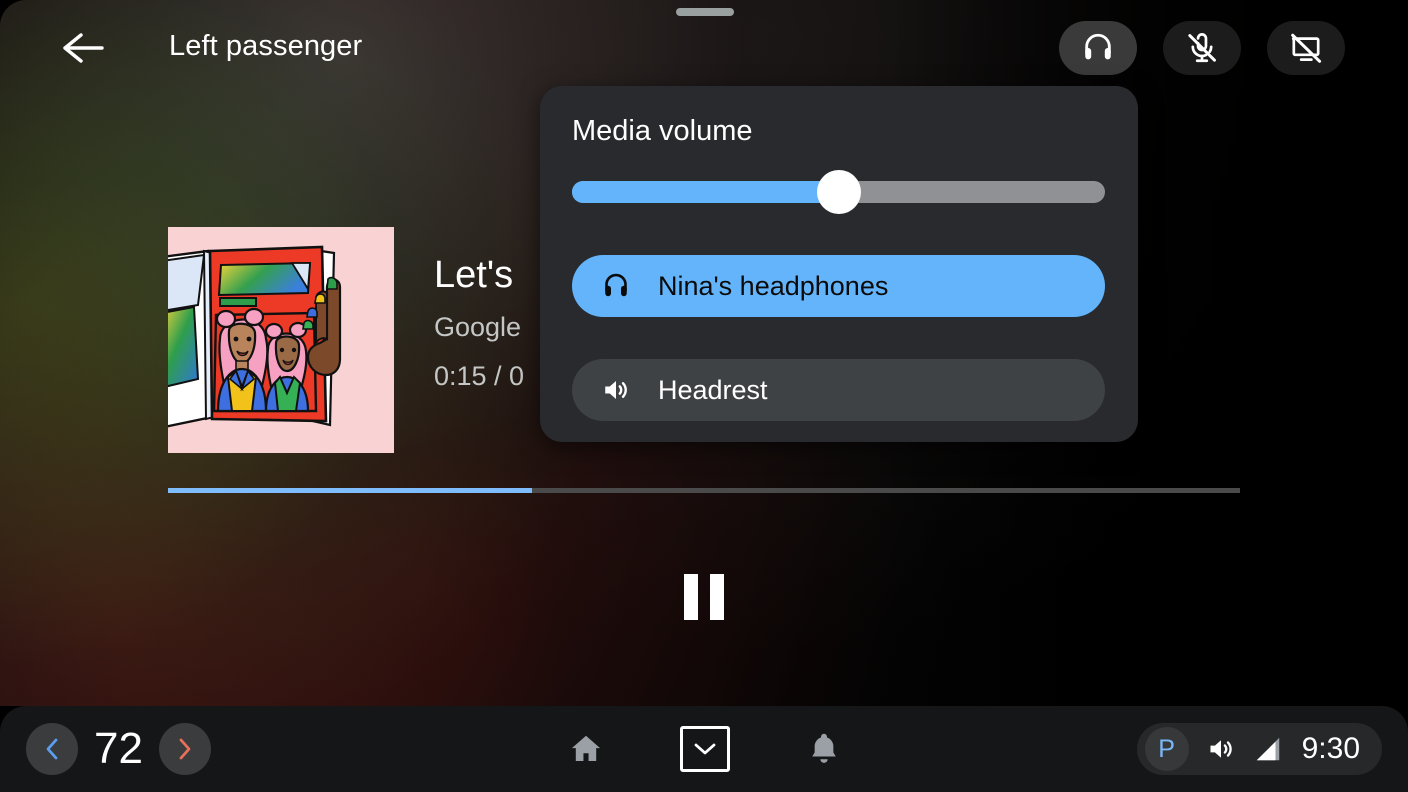  What do you see at coordinates (1221, 749) in the screenshot?
I see `volume-up-icon` at bounding box center [1221, 749].